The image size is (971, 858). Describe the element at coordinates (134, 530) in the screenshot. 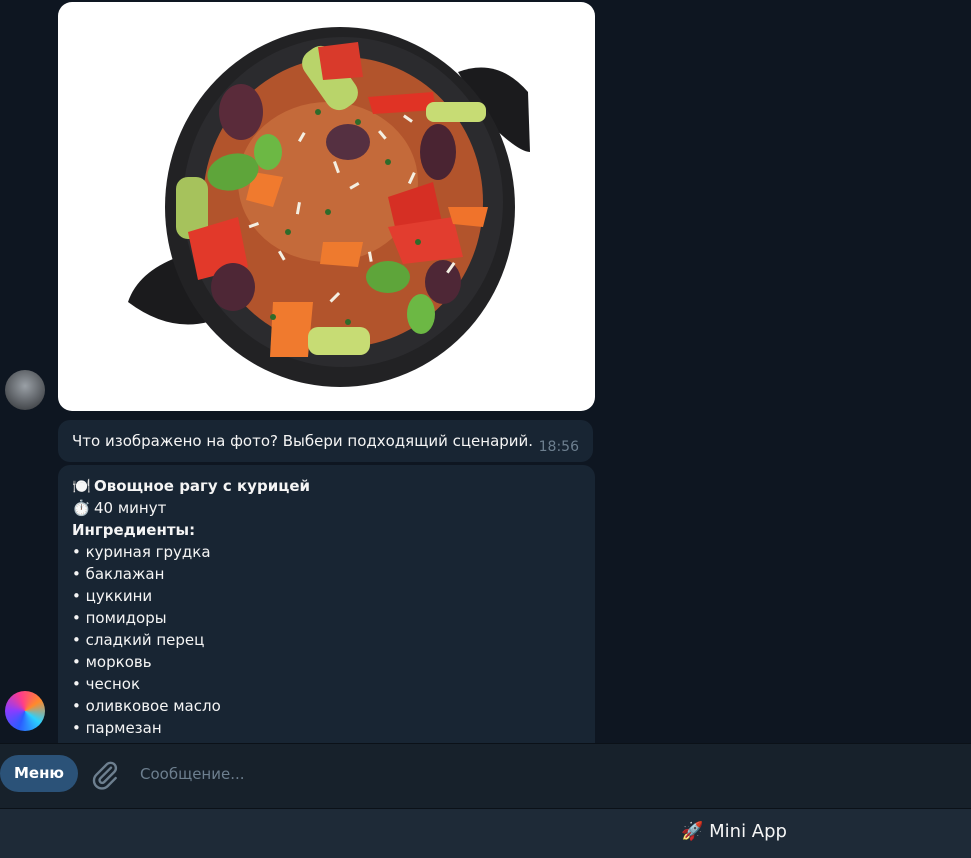

I see `ingredients-header: Ингредиенты:` at that location.